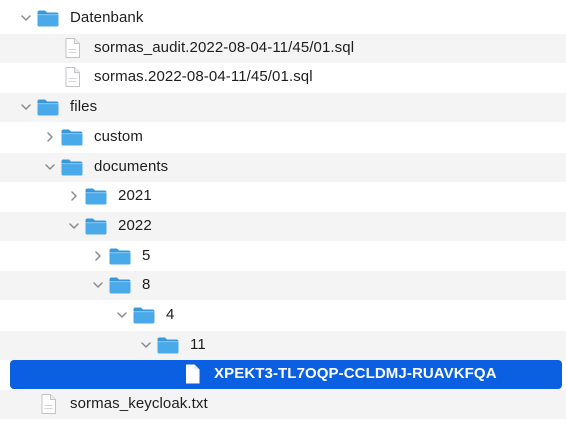 This screenshot has height=426, width=566. Describe the element at coordinates (283, 167) in the screenshot. I see `folder-row: documents` at that location.